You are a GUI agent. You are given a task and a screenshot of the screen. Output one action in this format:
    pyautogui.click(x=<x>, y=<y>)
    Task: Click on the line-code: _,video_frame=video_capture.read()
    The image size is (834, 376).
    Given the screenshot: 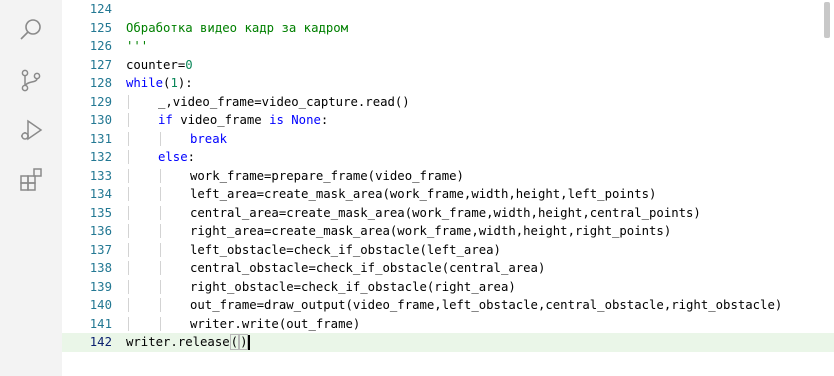 What is the action you would take?
    pyautogui.click(x=268, y=101)
    